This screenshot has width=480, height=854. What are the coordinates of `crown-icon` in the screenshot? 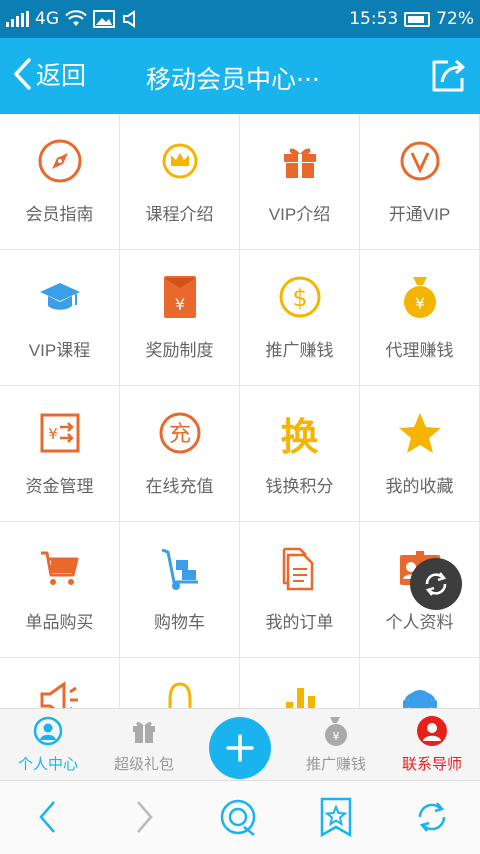 It's located at (180, 161).